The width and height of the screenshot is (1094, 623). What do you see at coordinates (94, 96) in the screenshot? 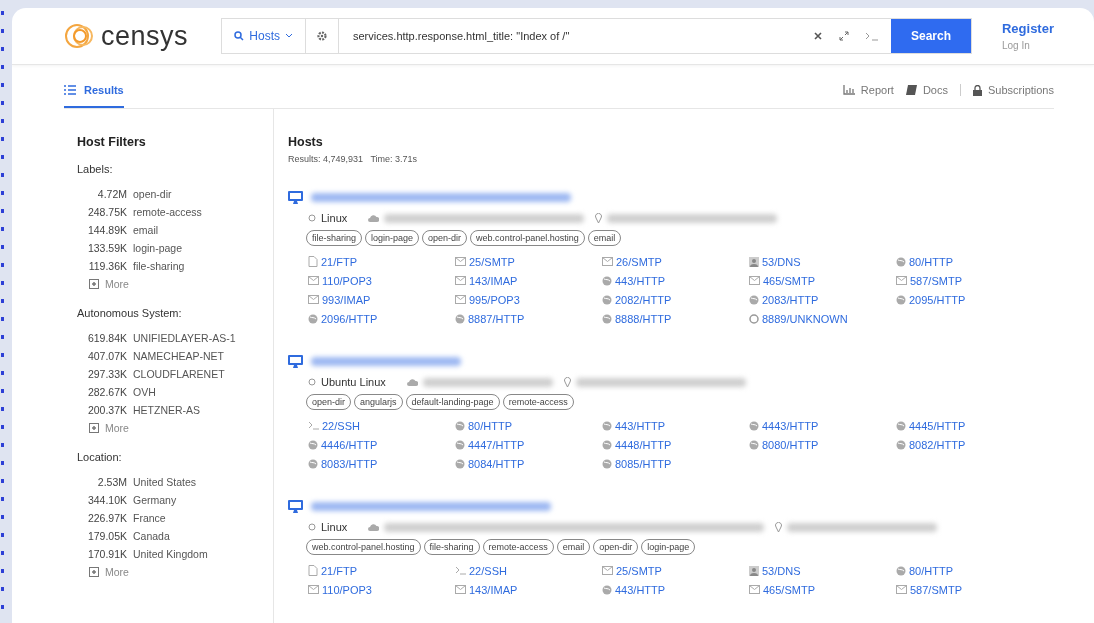
I see `results-tab: Results` at bounding box center [94, 96].